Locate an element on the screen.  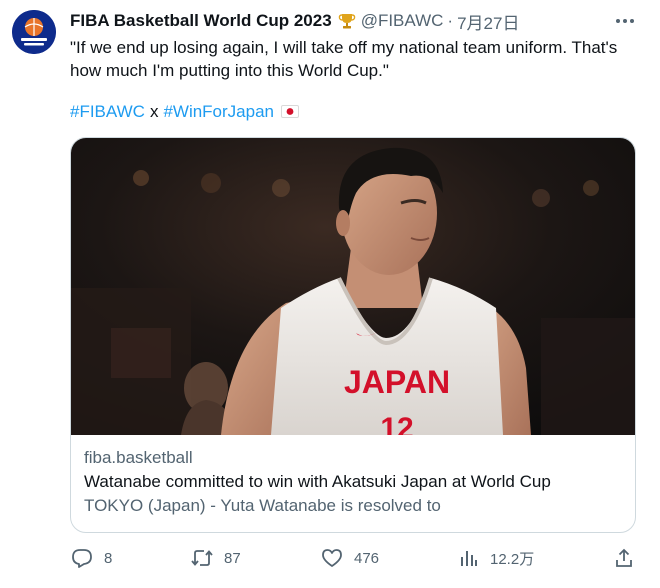
hashtag-line: #FIBAWC x #WinForJapan is located at coordinates (184, 111).